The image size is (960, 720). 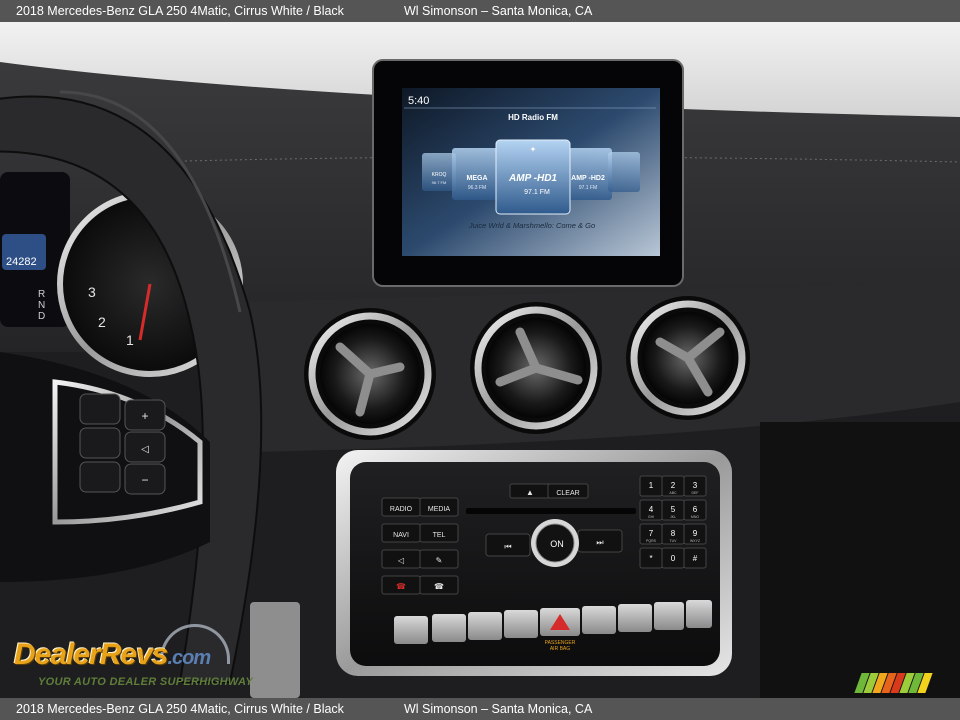 I want to click on keypad-key-star: *, so click(x=651, y=558).